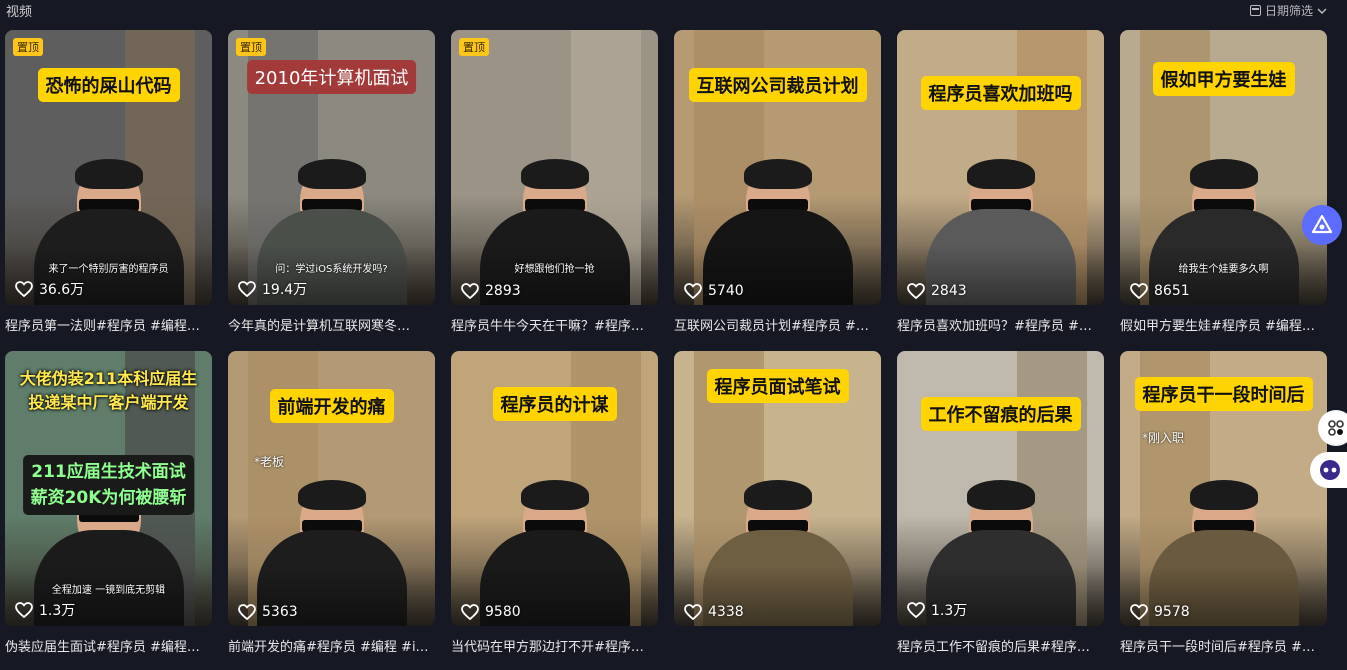 The height and width of the screenshot is (670, 1347). Describe the element at coordinates (62, 290) in the screenshot. I see `like-count-value: 36.6万` at that location.